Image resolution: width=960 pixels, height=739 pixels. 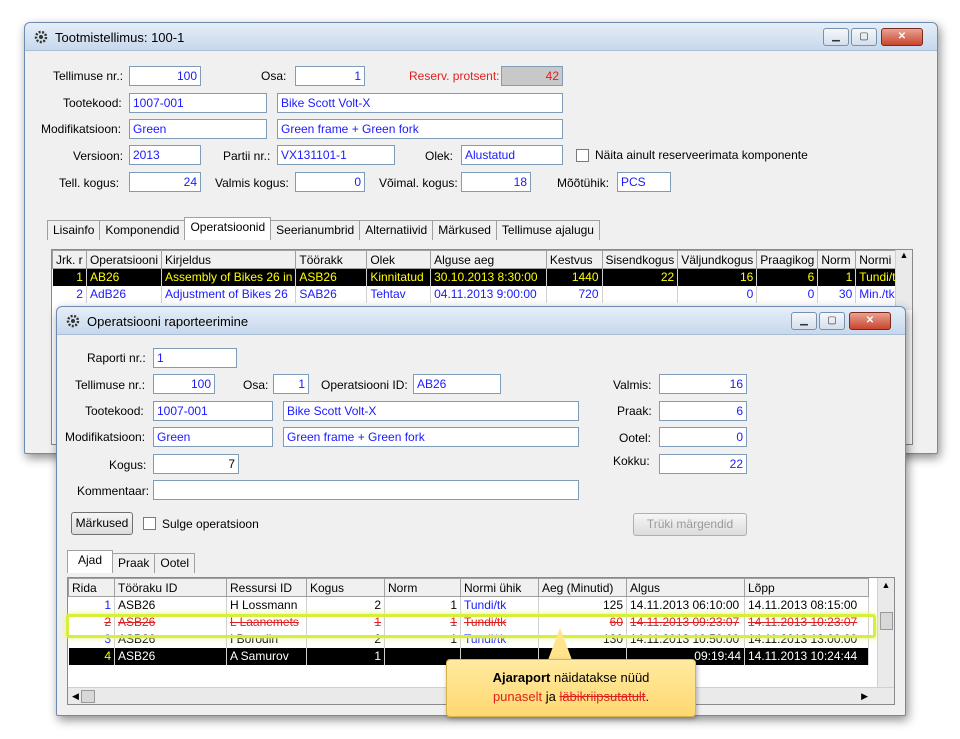 What do you see at coordinates (345, 587) in the screenshot?
I see `col-header: Kogus` at bounding box center [345, 587].